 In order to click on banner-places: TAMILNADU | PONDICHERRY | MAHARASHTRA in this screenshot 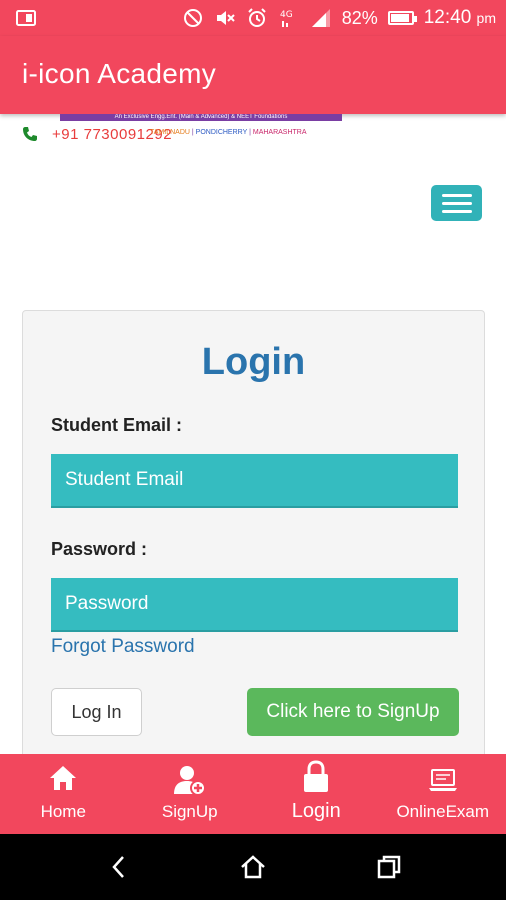, I will do `click(228, 132)`.